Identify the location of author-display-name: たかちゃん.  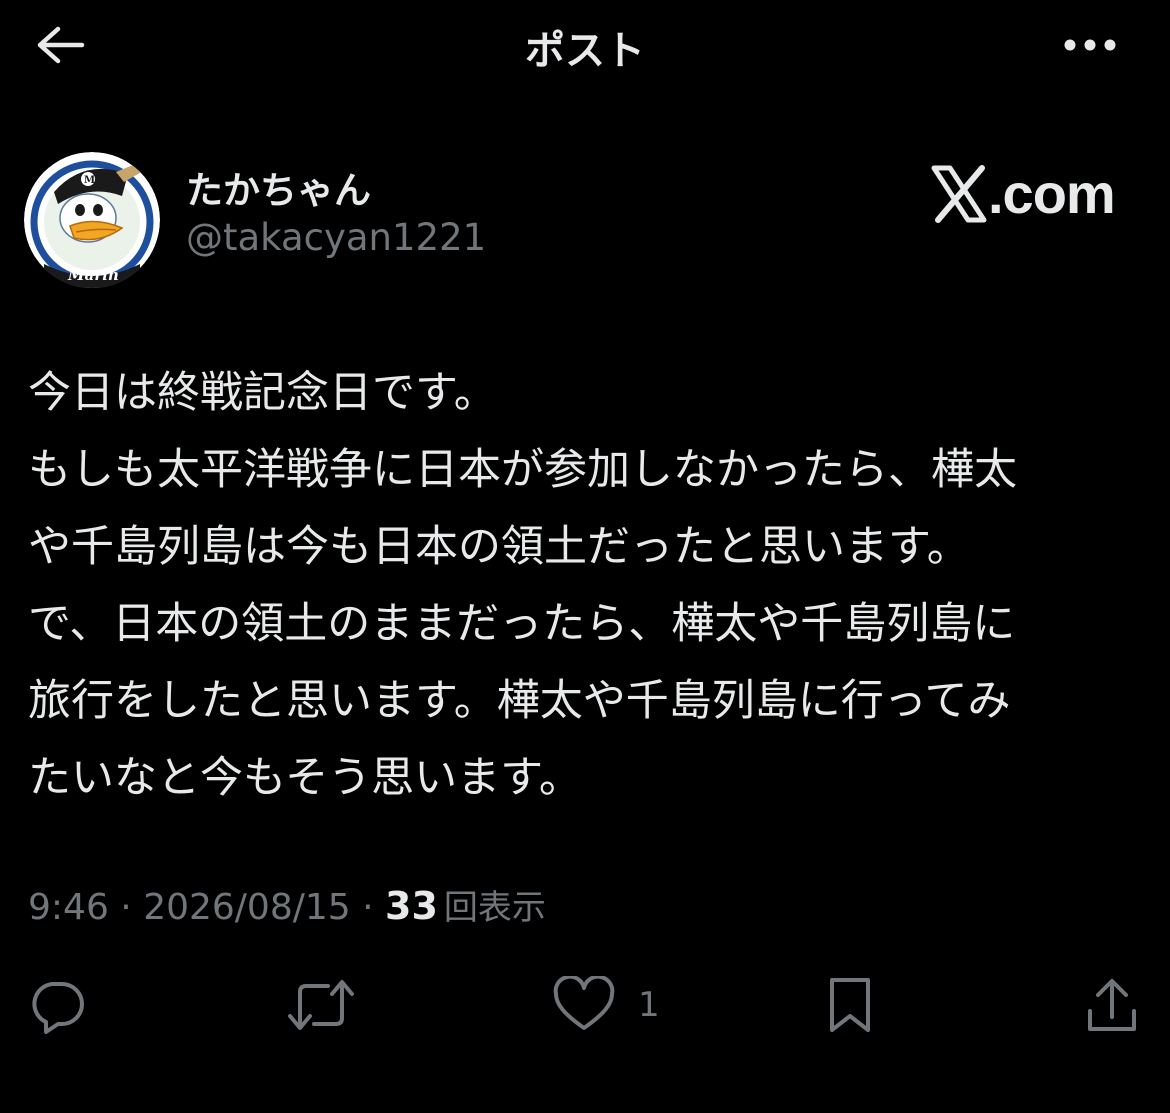
(278, 187).